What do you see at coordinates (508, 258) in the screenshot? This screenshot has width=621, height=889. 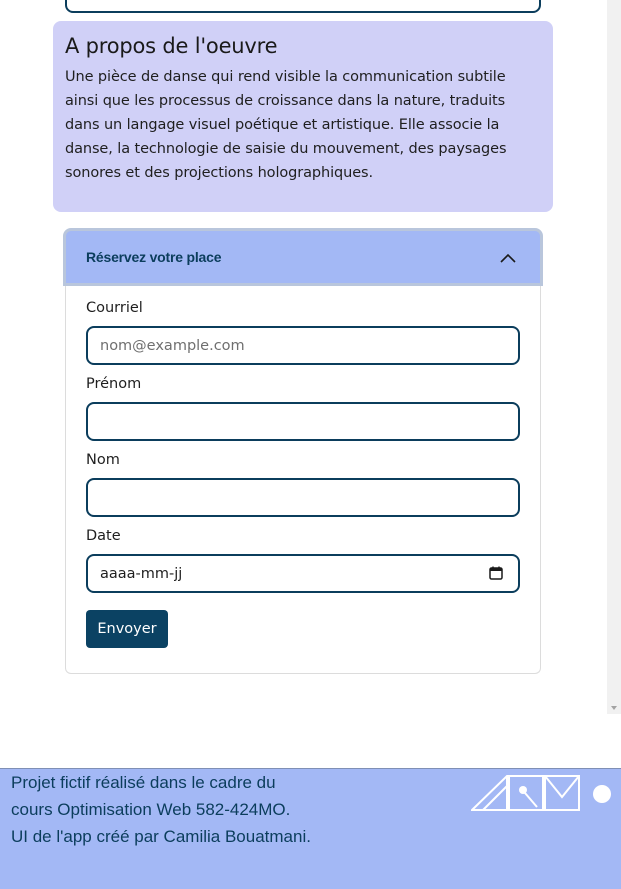 I see `chevron-up-icon` at bounding box center [508, 258].